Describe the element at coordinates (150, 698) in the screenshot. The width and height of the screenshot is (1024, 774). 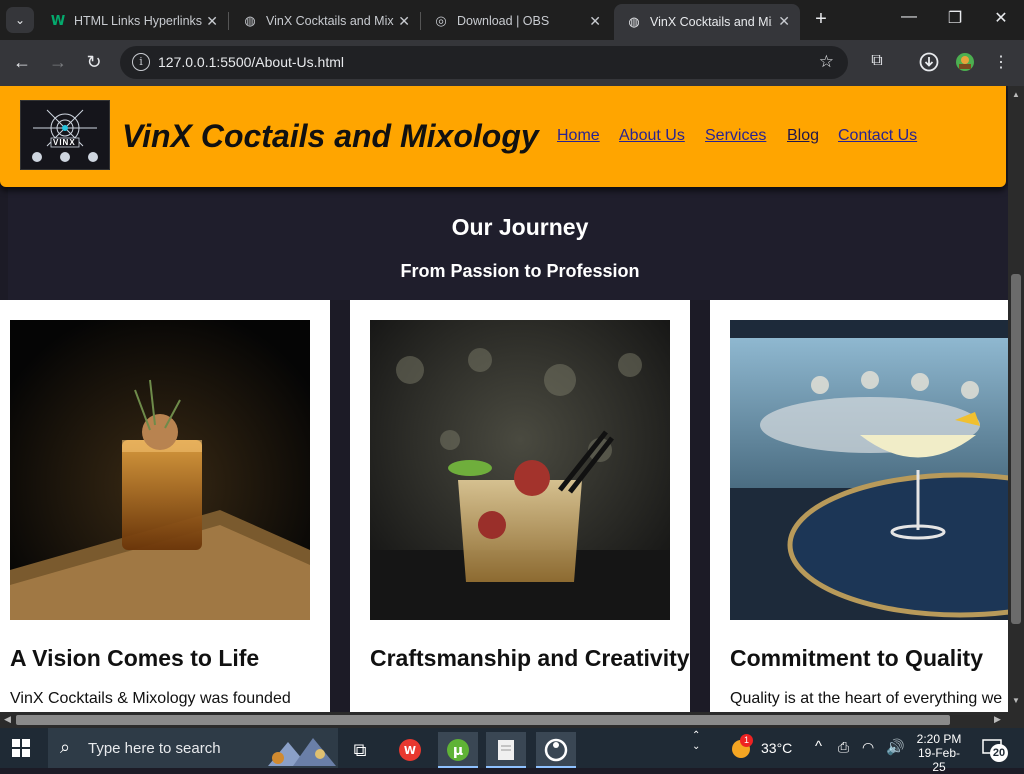
I see `card-text: VinX Cocktails & Mixology was founded` at that location.